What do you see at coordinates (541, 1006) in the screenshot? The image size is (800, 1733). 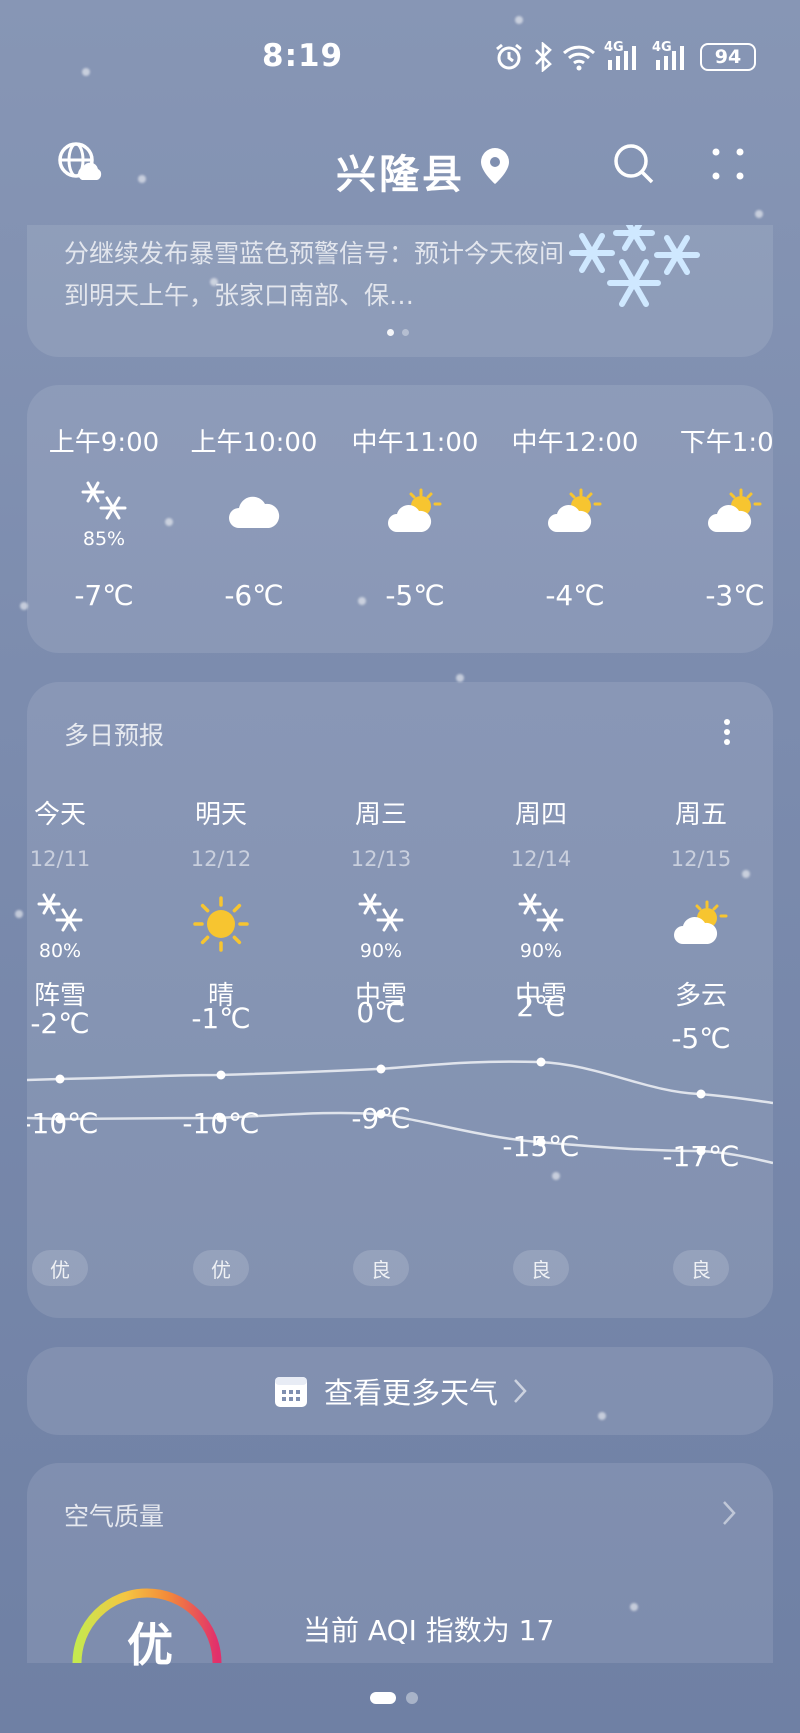 I see `high-temp: 2℃` at bounding box center [541, 1006].